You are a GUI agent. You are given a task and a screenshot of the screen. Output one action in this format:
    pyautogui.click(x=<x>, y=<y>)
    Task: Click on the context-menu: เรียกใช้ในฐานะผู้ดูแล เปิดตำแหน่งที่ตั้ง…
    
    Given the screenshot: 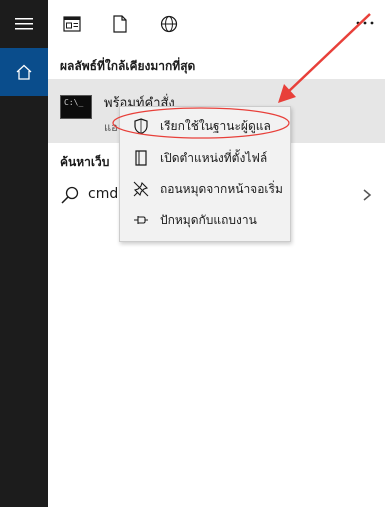 What is the action you would take?
    pyautogui.click(x=205, y=174)
    